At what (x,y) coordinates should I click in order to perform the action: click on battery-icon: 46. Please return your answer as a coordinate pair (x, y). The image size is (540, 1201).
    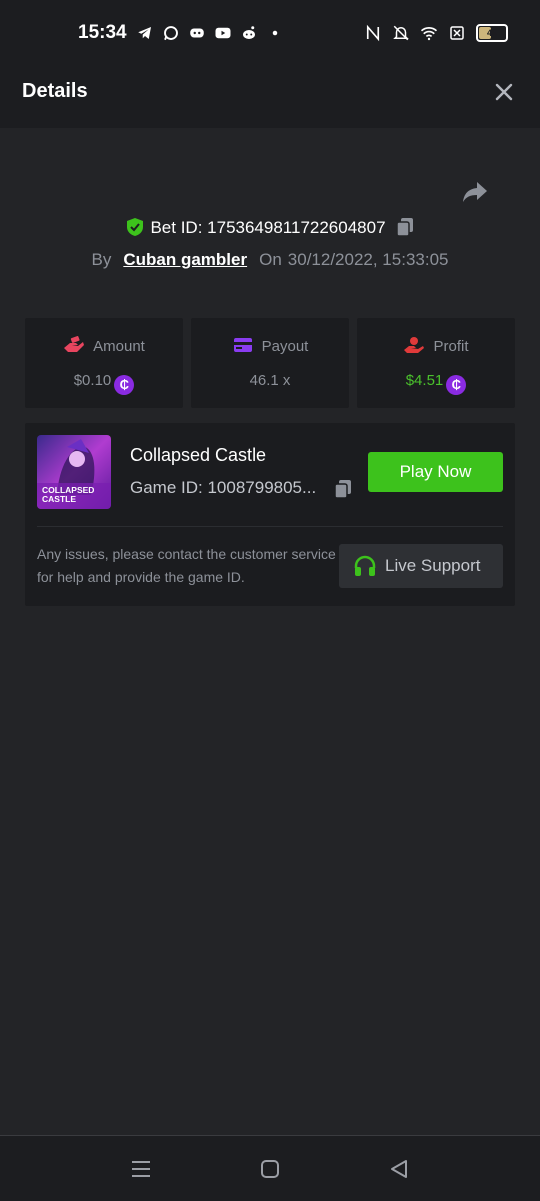
    Looking at the image, I should click on (492, 33).